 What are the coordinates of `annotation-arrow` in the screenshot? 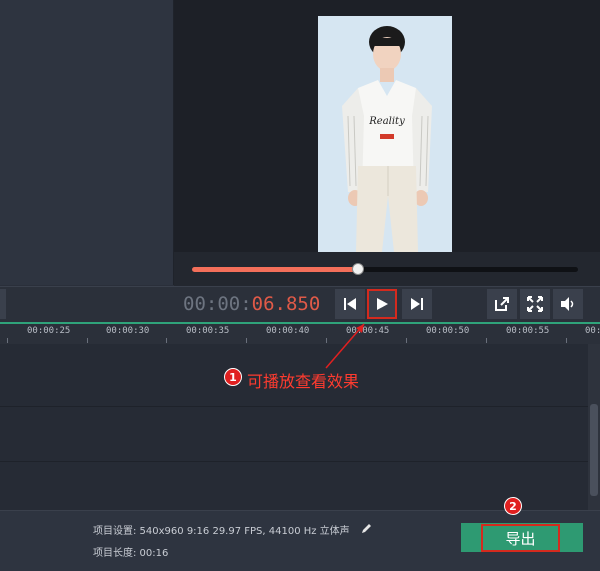 It's located at (345, 346).